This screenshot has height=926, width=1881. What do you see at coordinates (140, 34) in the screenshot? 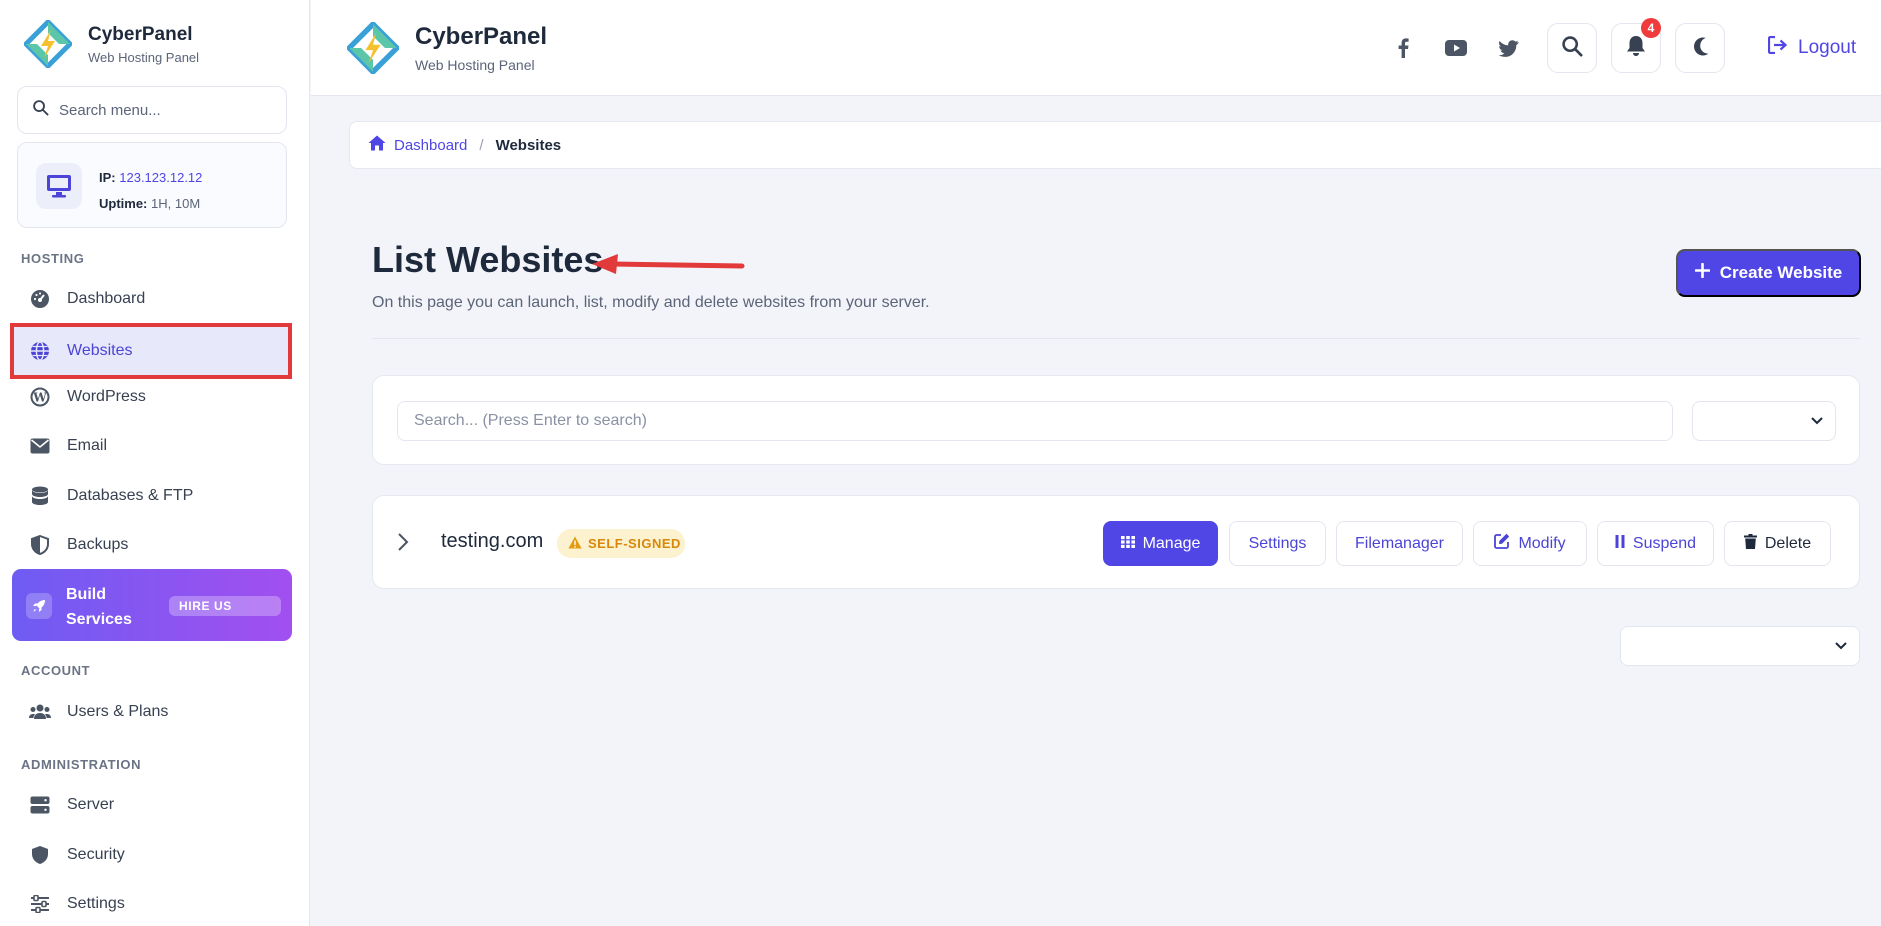
I see `brand-title: CyberPanel` at bounding box center [140, 34].